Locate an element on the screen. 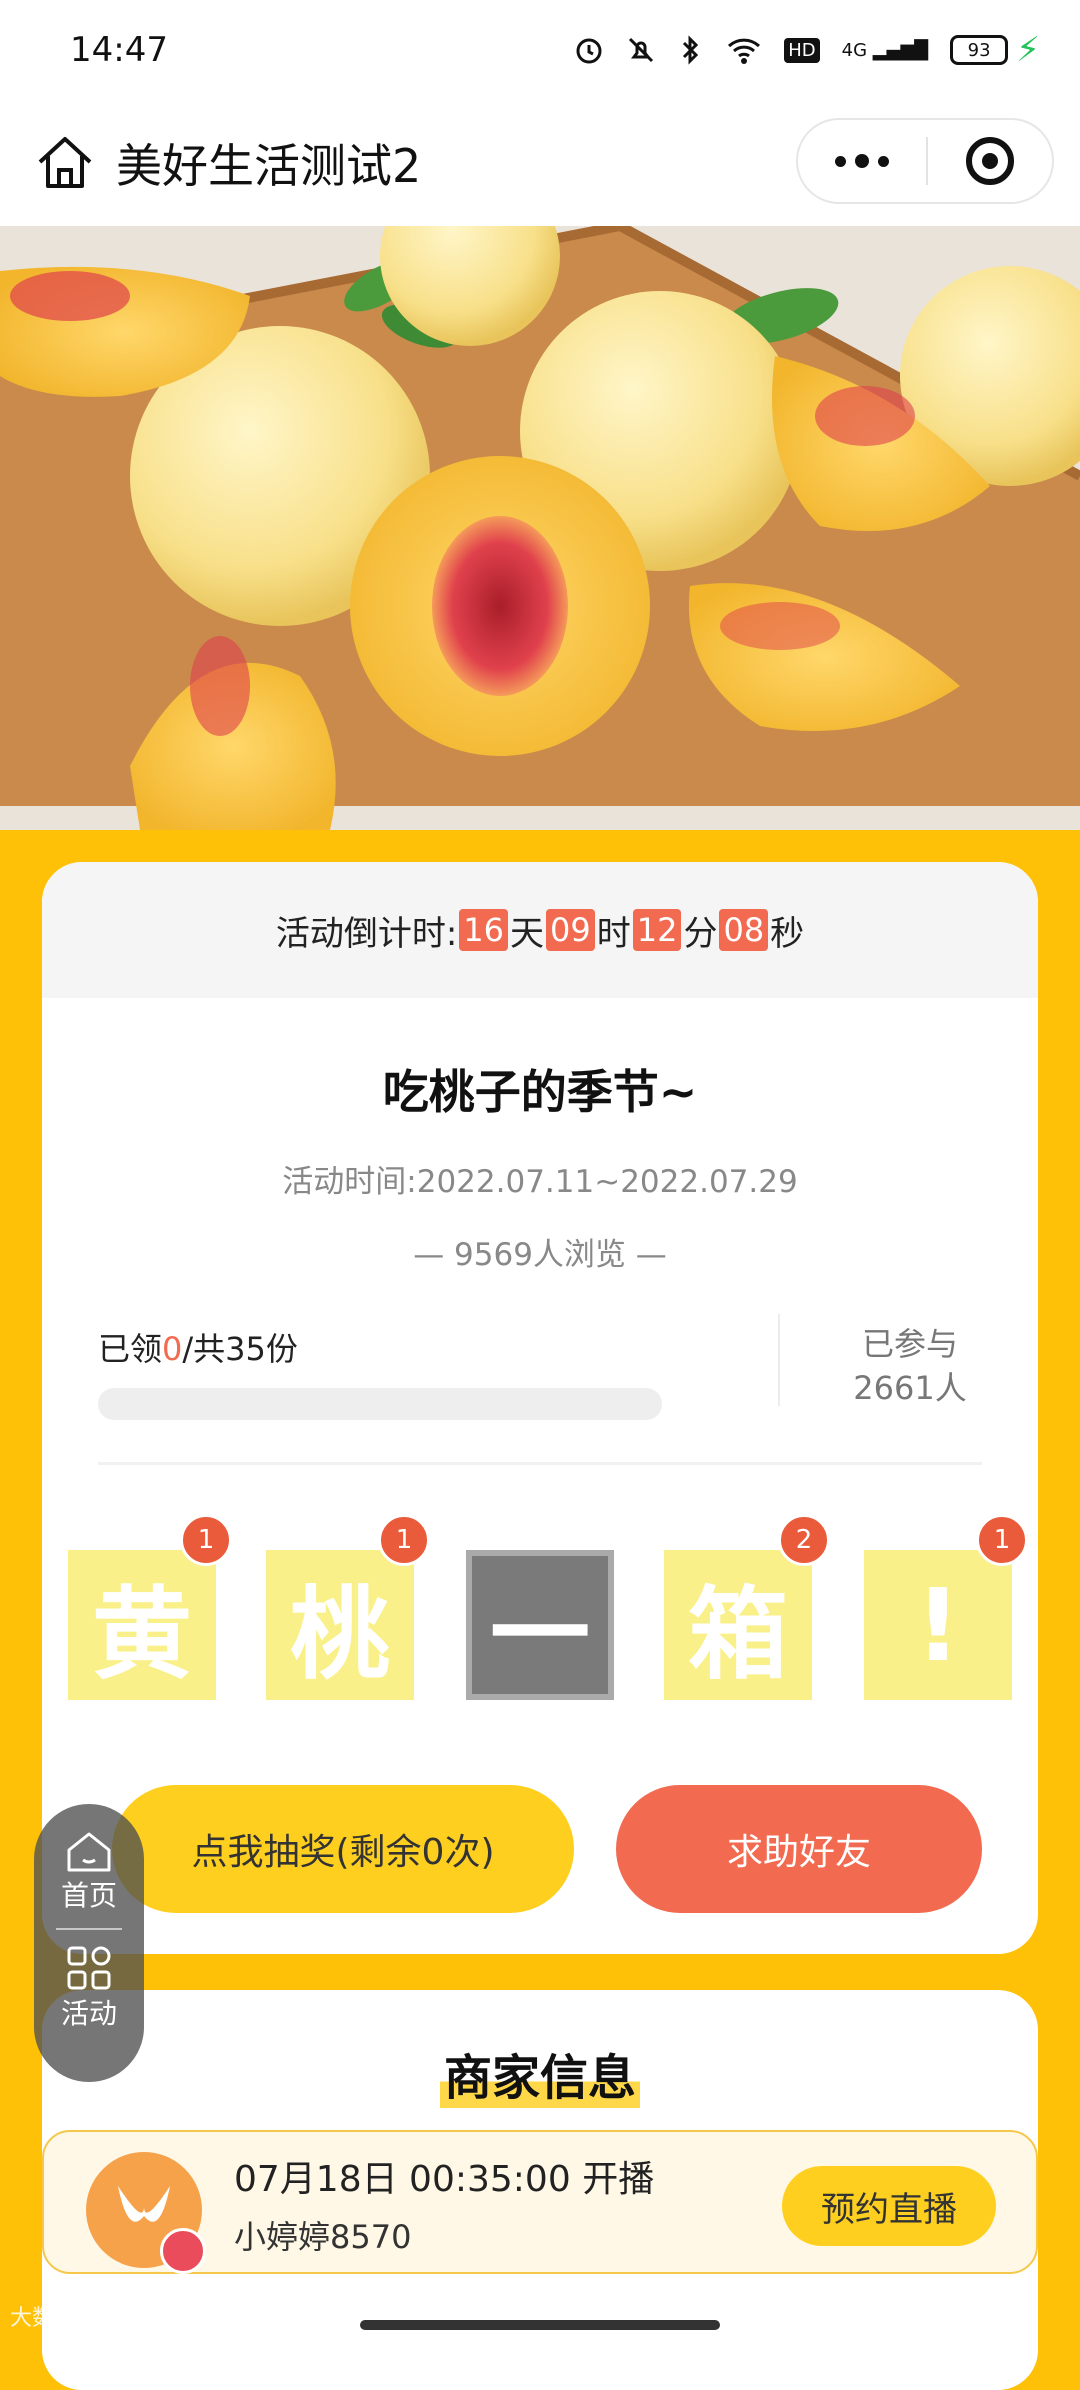  progress-divider is located at coordinates (779, 1360).